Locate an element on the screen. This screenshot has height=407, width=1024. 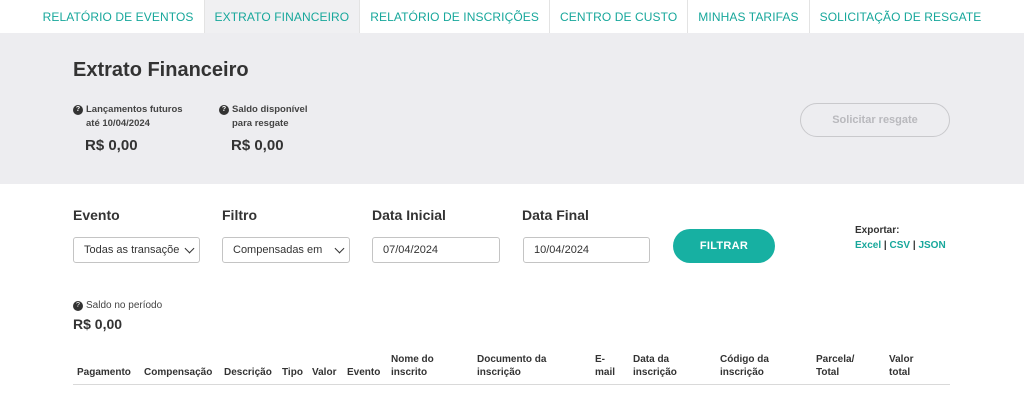
saldo-periodo-value: R$ 0,00 is located at coordinates (98, 324).